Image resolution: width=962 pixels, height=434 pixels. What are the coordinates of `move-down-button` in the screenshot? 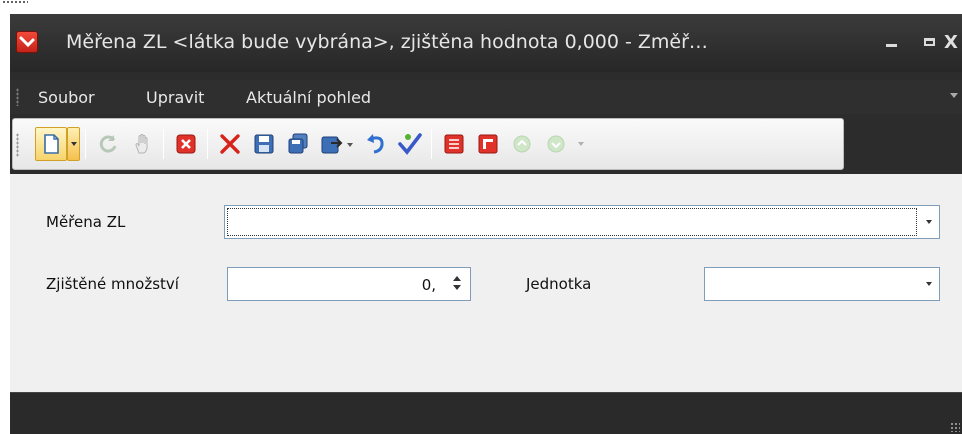 It's located at (556, 144).